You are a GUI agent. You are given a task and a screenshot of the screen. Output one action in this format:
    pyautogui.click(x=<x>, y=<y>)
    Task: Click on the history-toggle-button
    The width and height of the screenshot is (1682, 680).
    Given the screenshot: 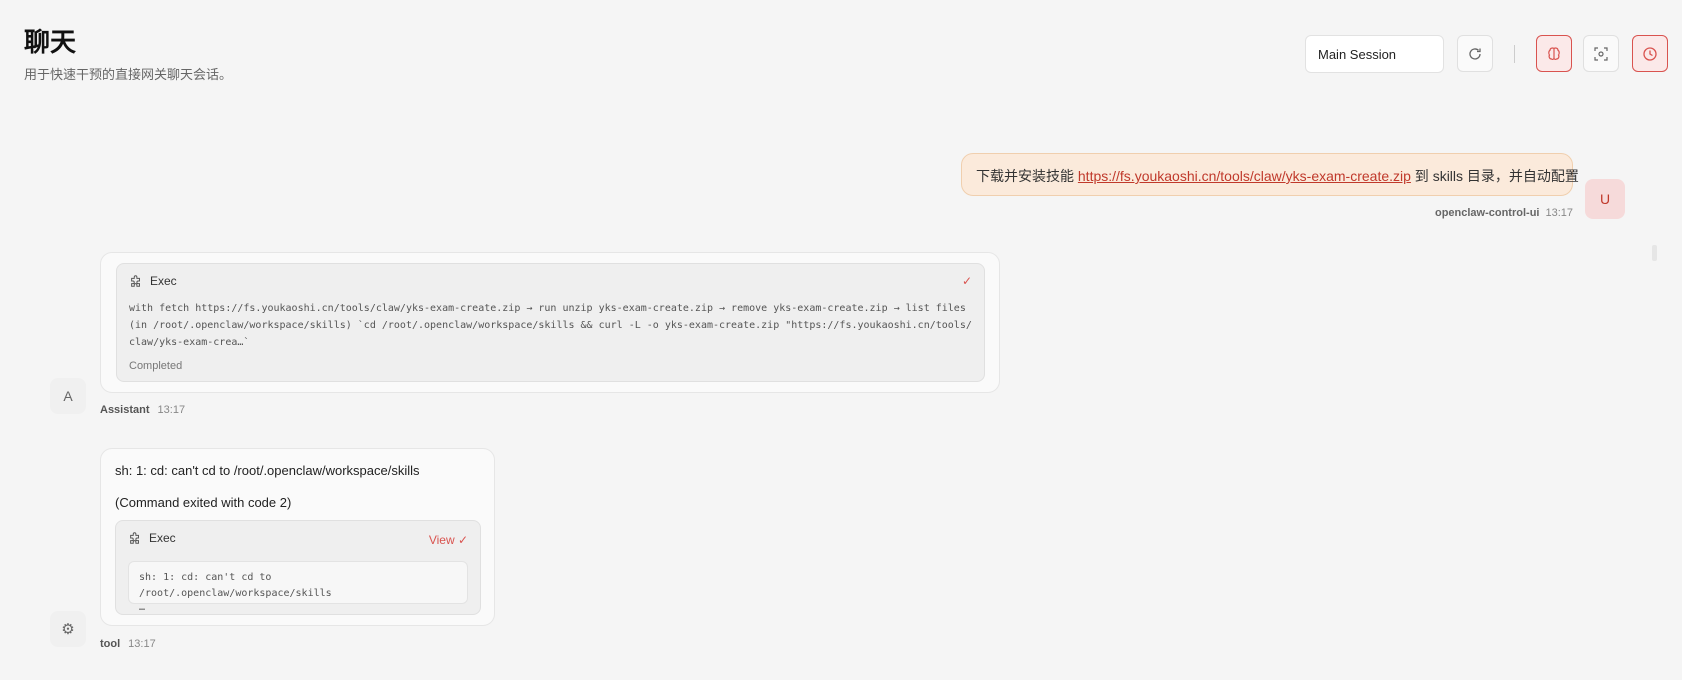 What is the action you would take?
    pyautogui.click(x=1650, y=53)
    